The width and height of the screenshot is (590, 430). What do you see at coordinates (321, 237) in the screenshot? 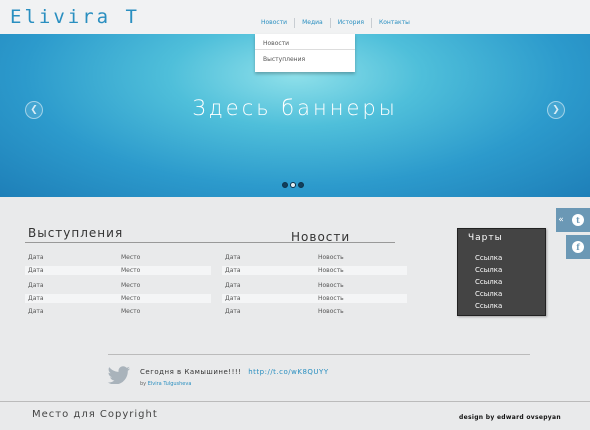
I see `news-title: Новости` at bounding box center [321, 237].